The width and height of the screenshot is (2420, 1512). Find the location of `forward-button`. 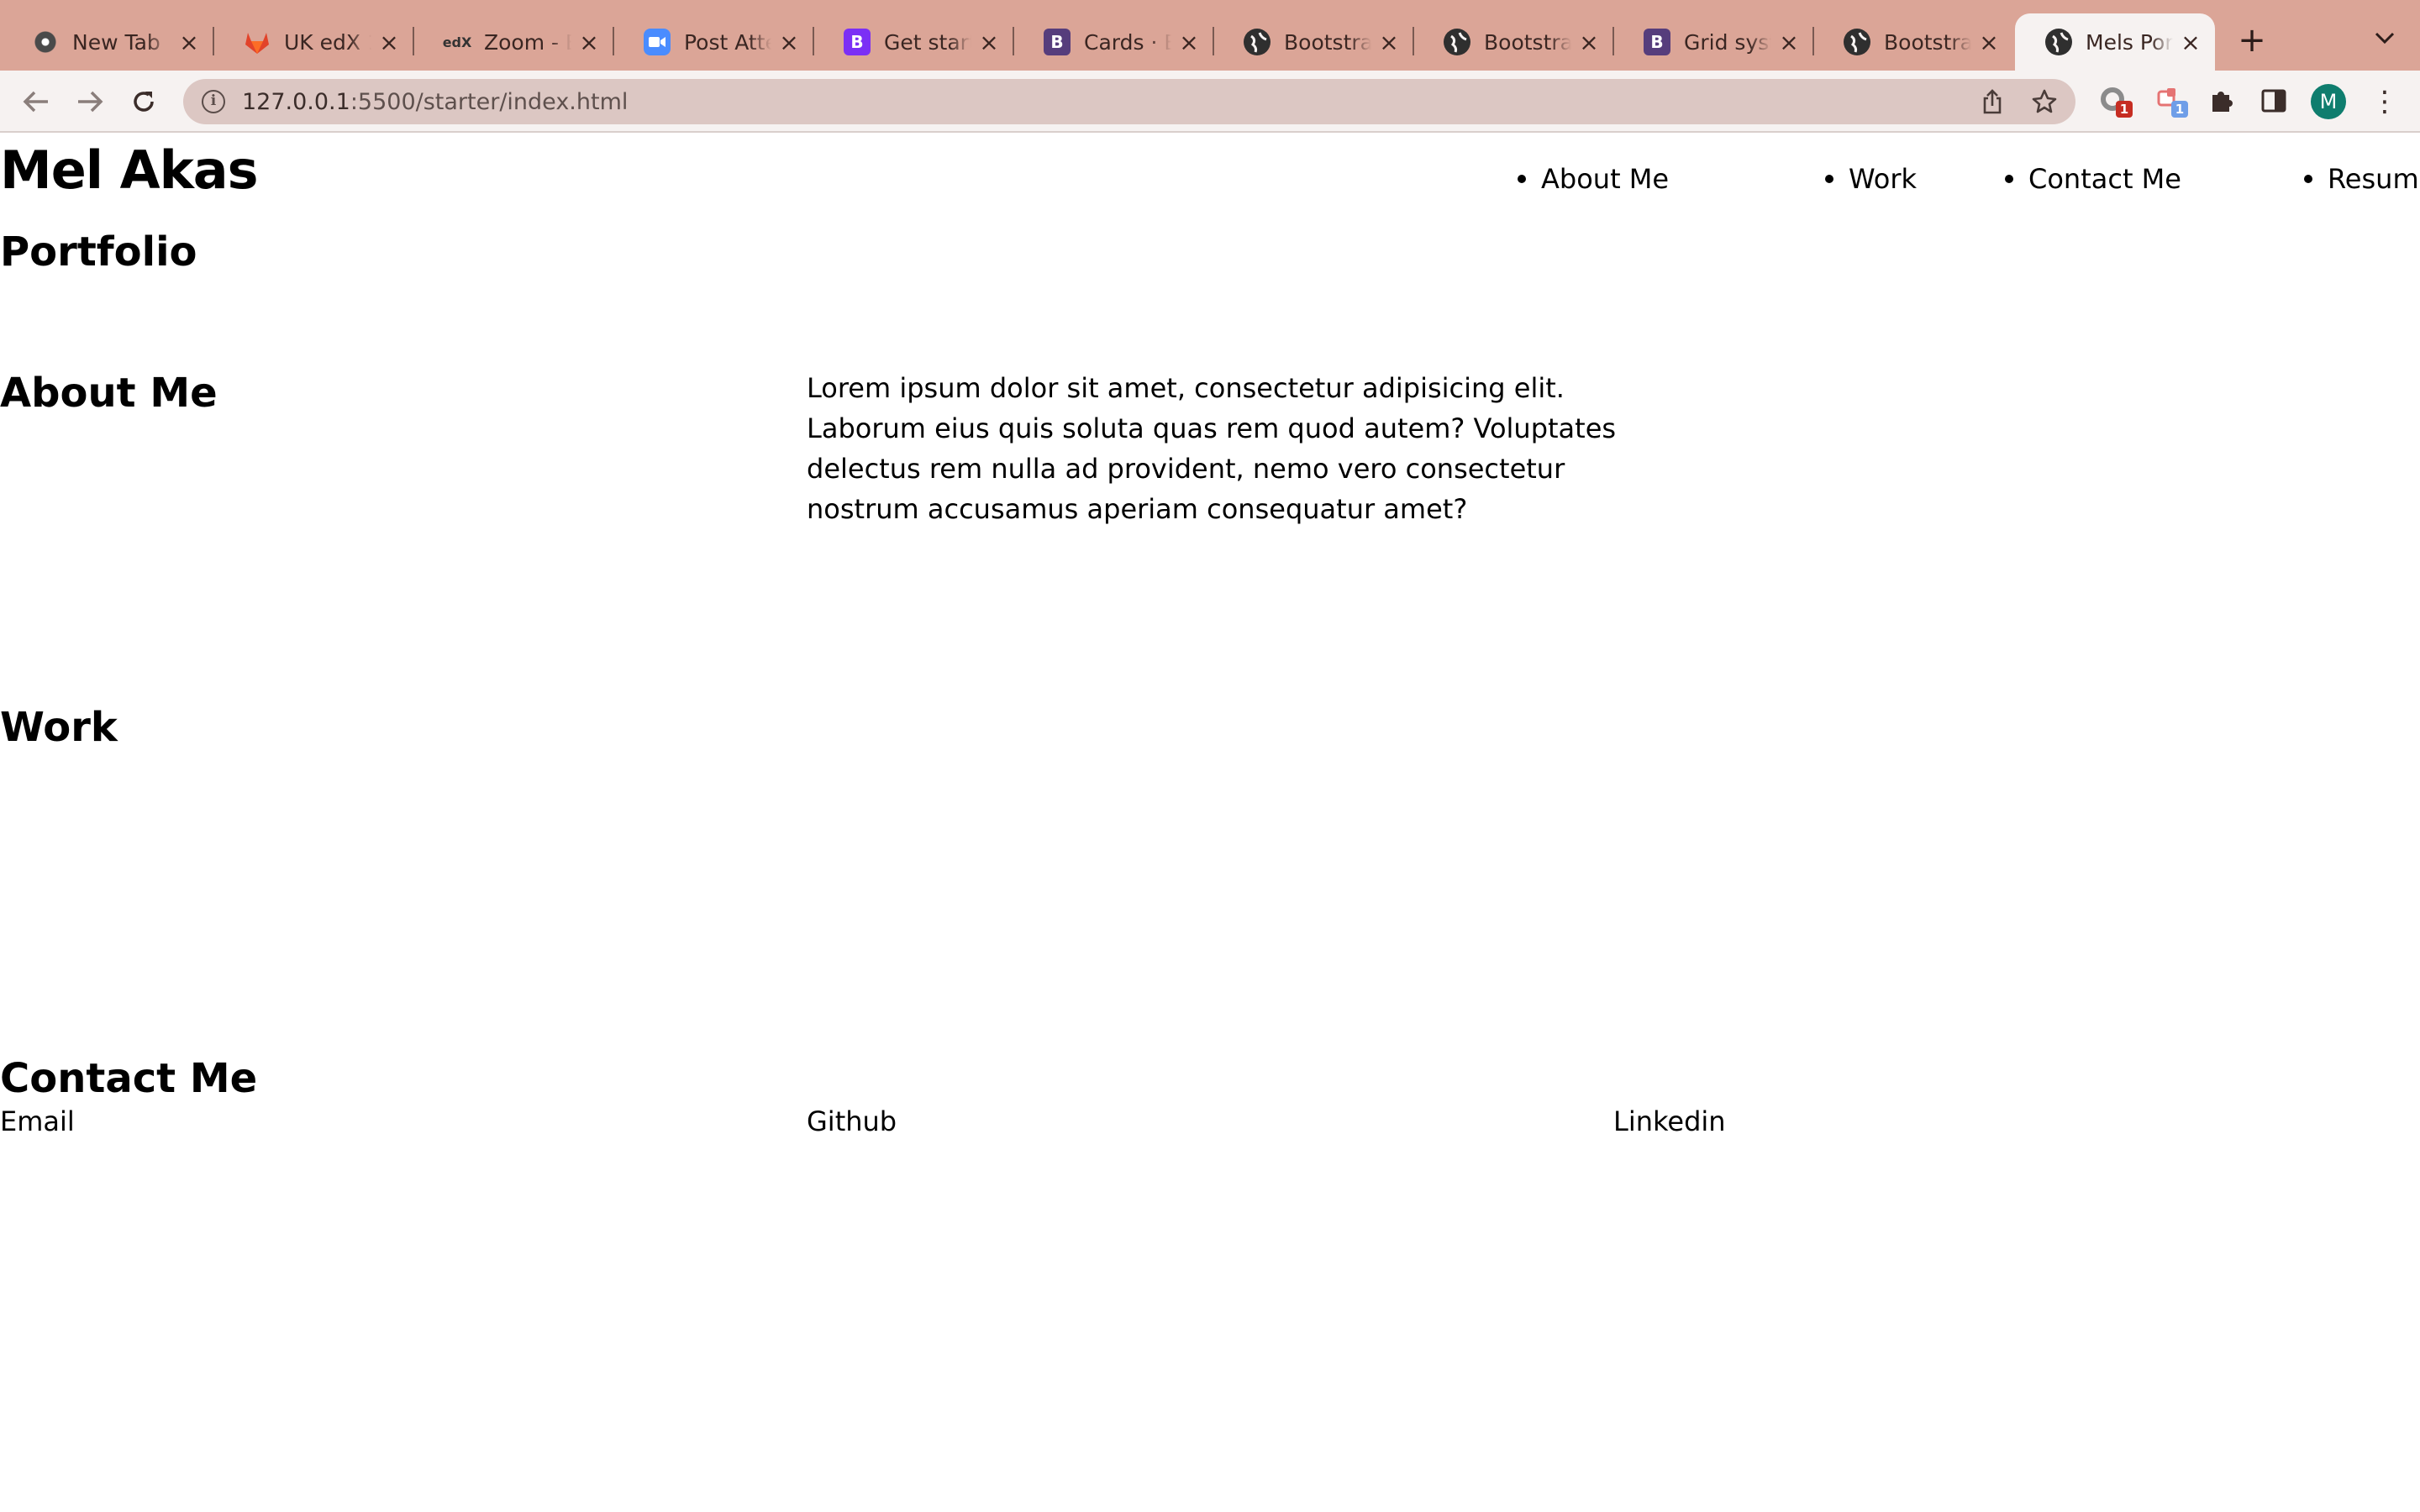

forward-button is located at coordinates (90, 101).